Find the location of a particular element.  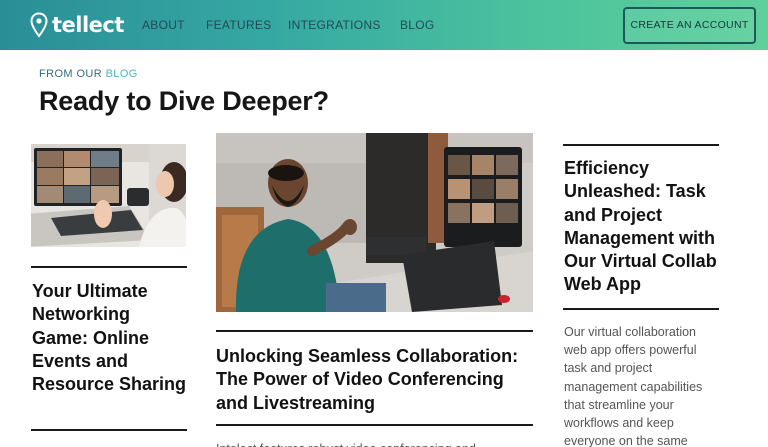

location-pin-icon is located at coordinates (39, 25).